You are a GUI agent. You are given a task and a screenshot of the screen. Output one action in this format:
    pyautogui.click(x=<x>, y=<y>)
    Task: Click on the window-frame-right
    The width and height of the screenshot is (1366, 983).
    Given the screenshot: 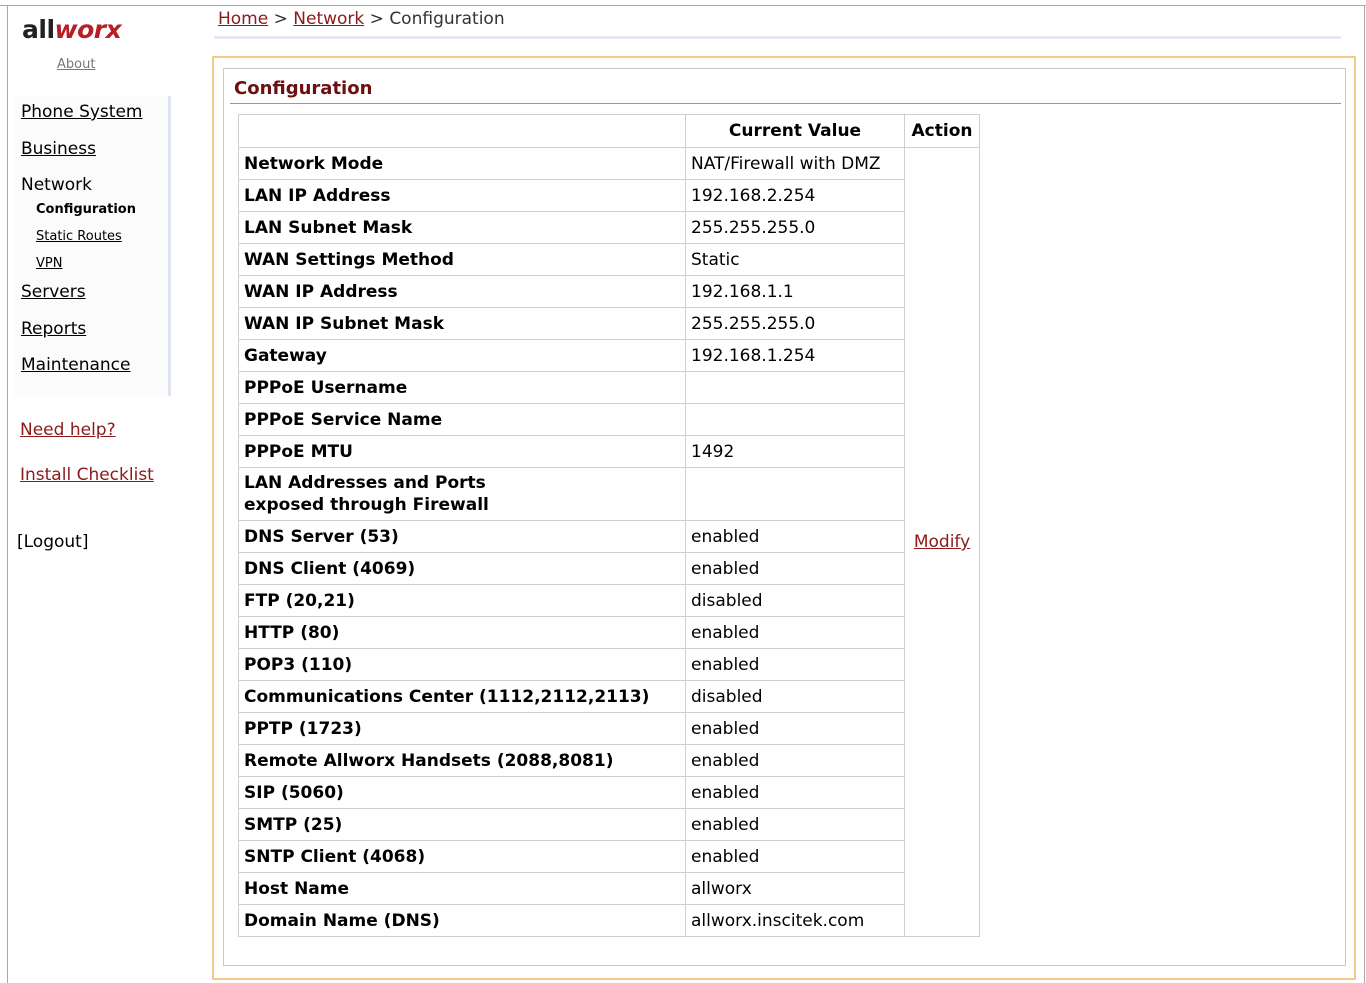 What is the action you would take?
    pyautogui.click(x=1364, y=494)
    